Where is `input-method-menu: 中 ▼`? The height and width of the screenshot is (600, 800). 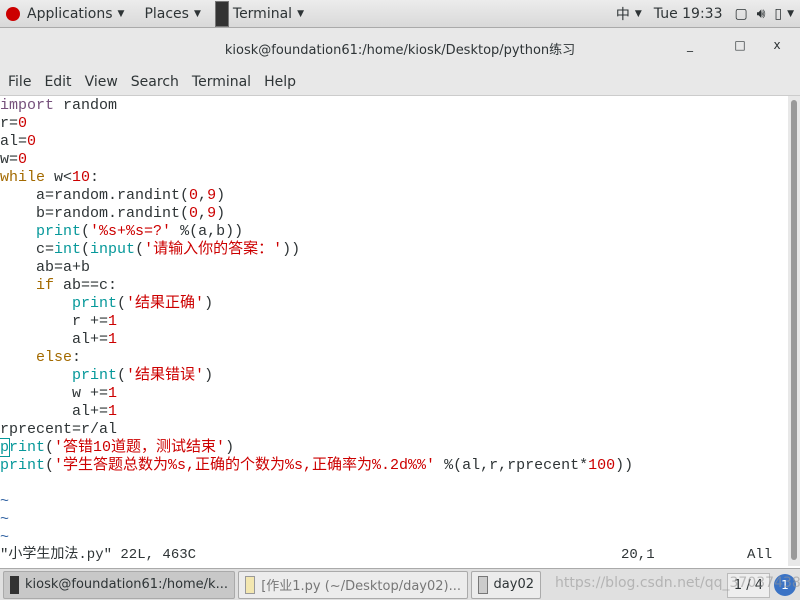
input-method-menu: 中 ▼ is located at coordinates (629, 14).